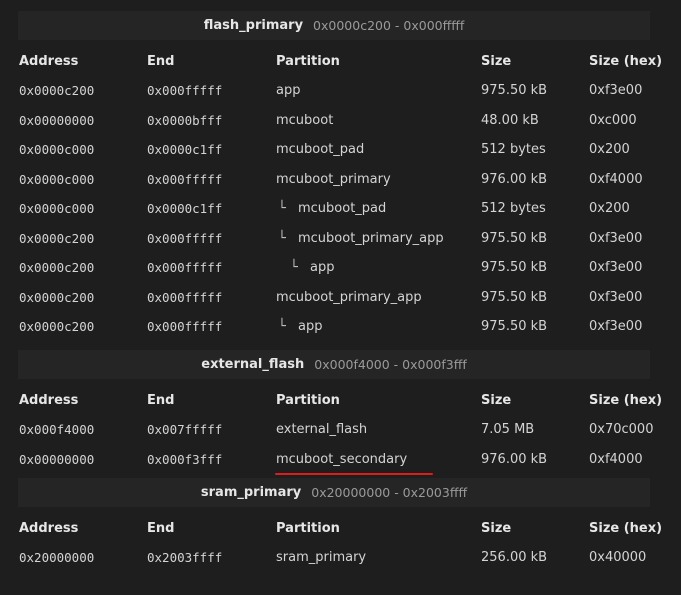  Describe the element at coordinates (390, 364) in the screenshot. I see `section-range: 0x000f4000 - 0x000f3fff` at that location.